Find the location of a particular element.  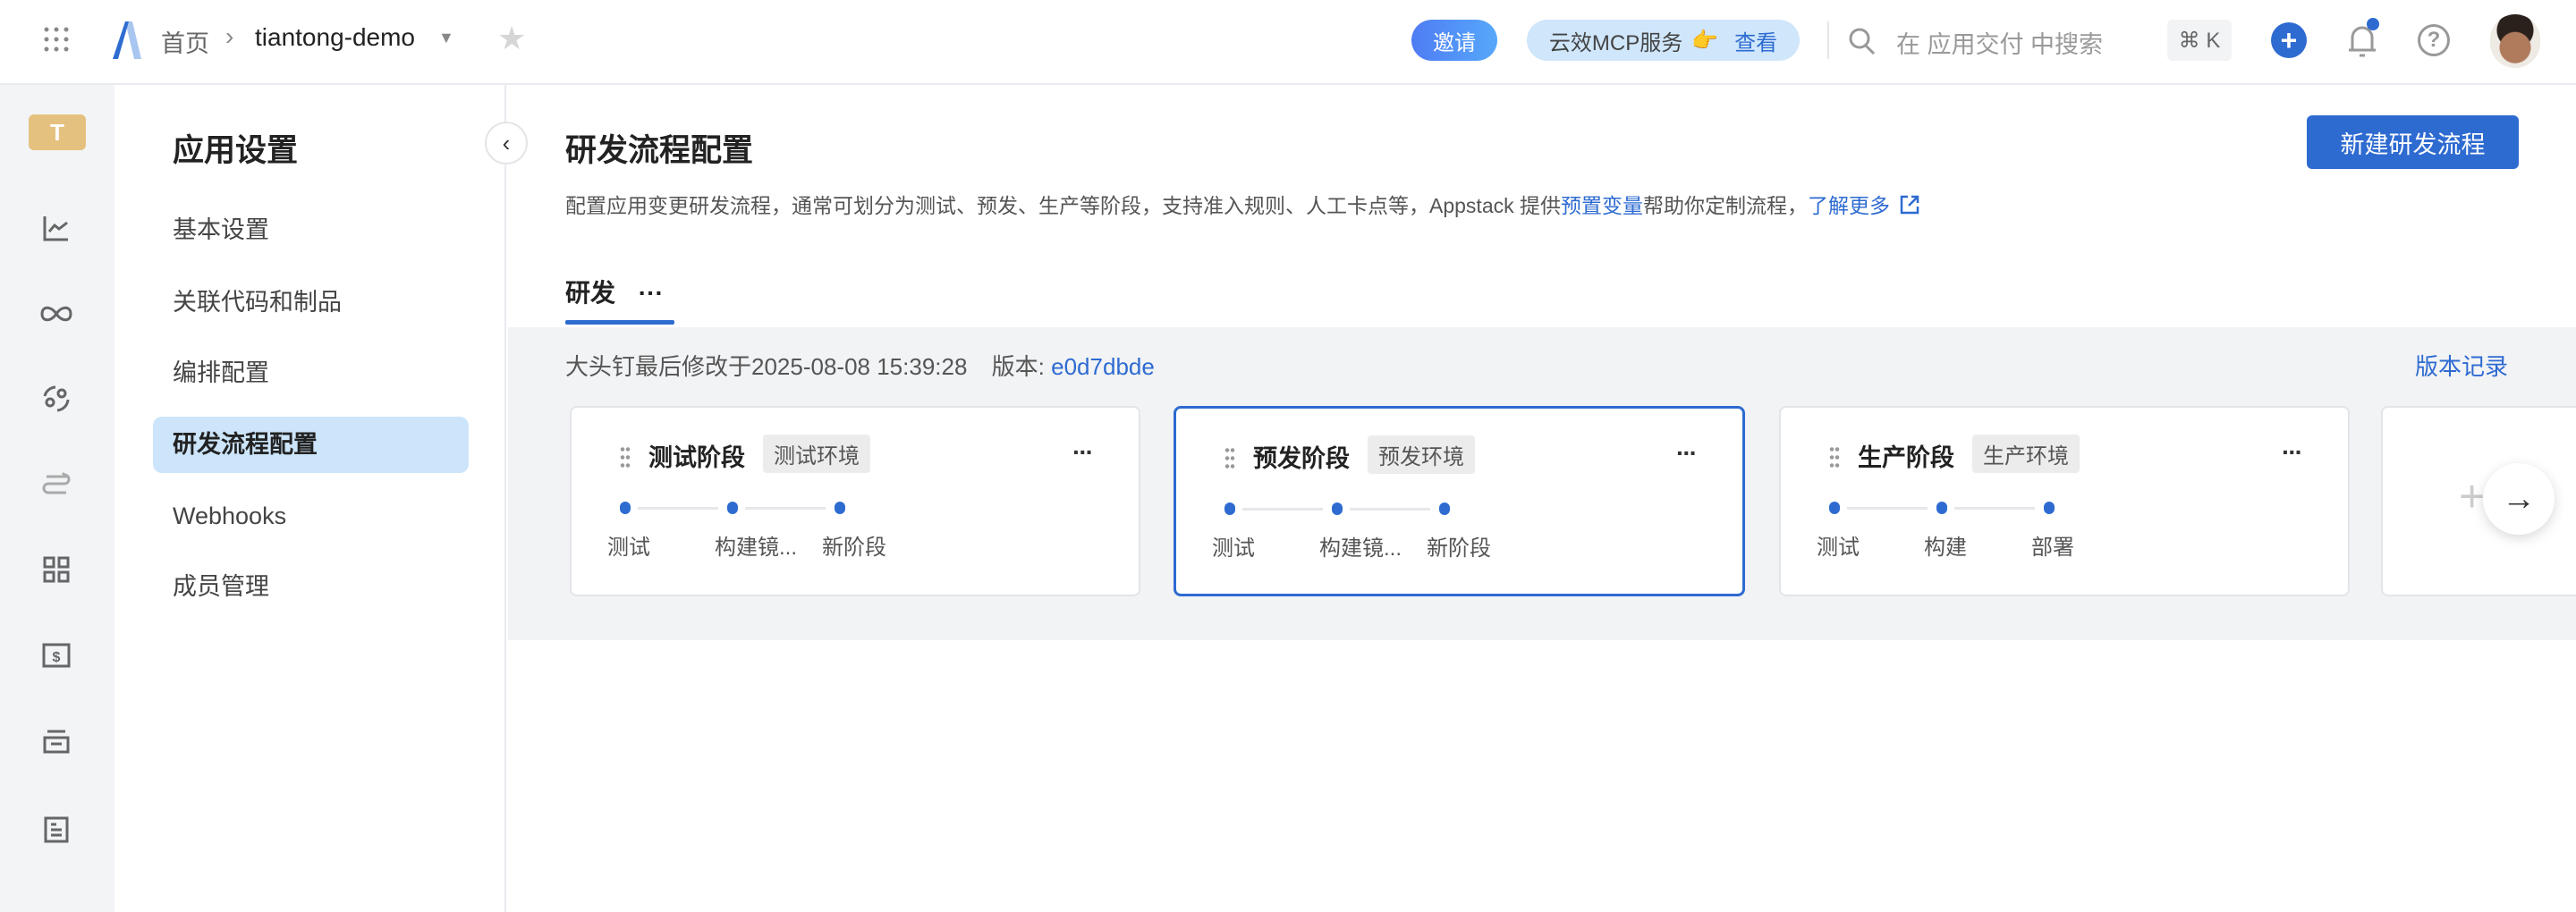

shortcut-label: ⌘ K is located at coordinates (2199, 41).